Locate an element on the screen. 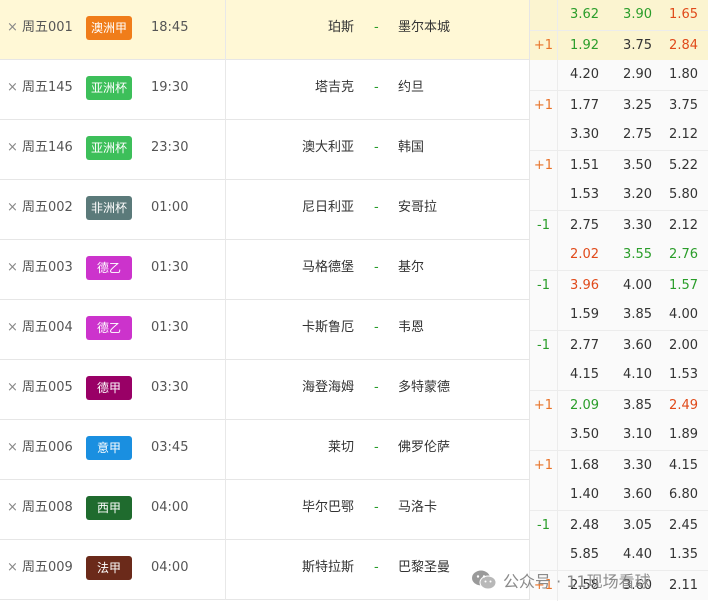 The width and height of the screenshot is (708, 608). odds-win: 1.40 is located at coordinates (577, 495).